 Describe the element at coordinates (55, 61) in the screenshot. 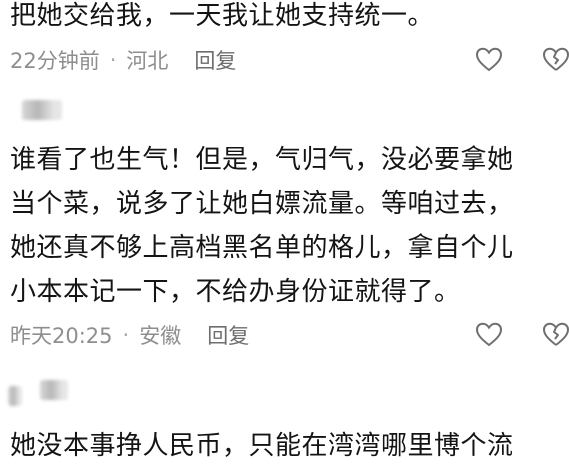

I see `comment-time: 22分钟前` at that location.